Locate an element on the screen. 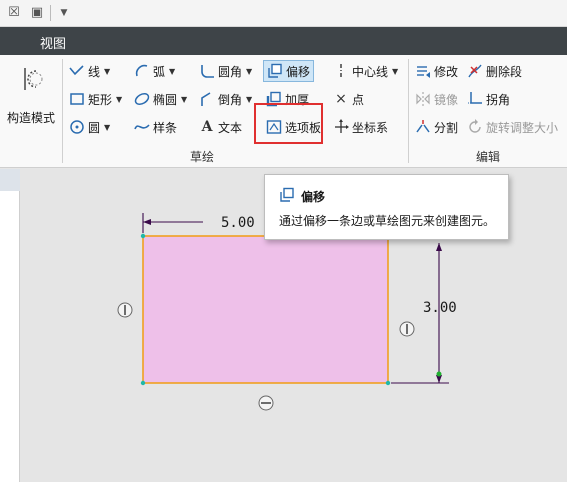  tooltip-title: 偏移 is located at coordinates (313, 197).